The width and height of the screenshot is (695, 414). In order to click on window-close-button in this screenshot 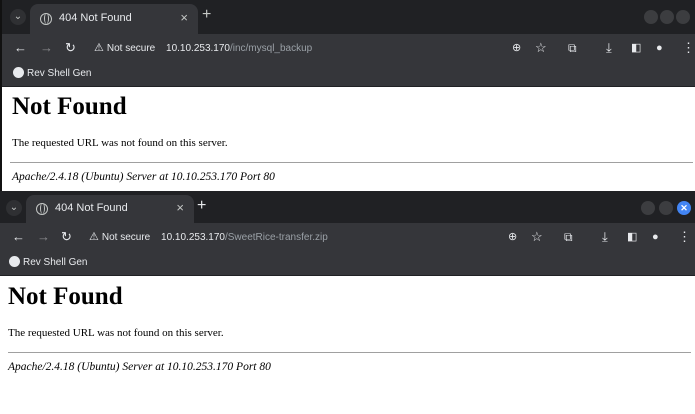, I will do `click(683, 17)`.